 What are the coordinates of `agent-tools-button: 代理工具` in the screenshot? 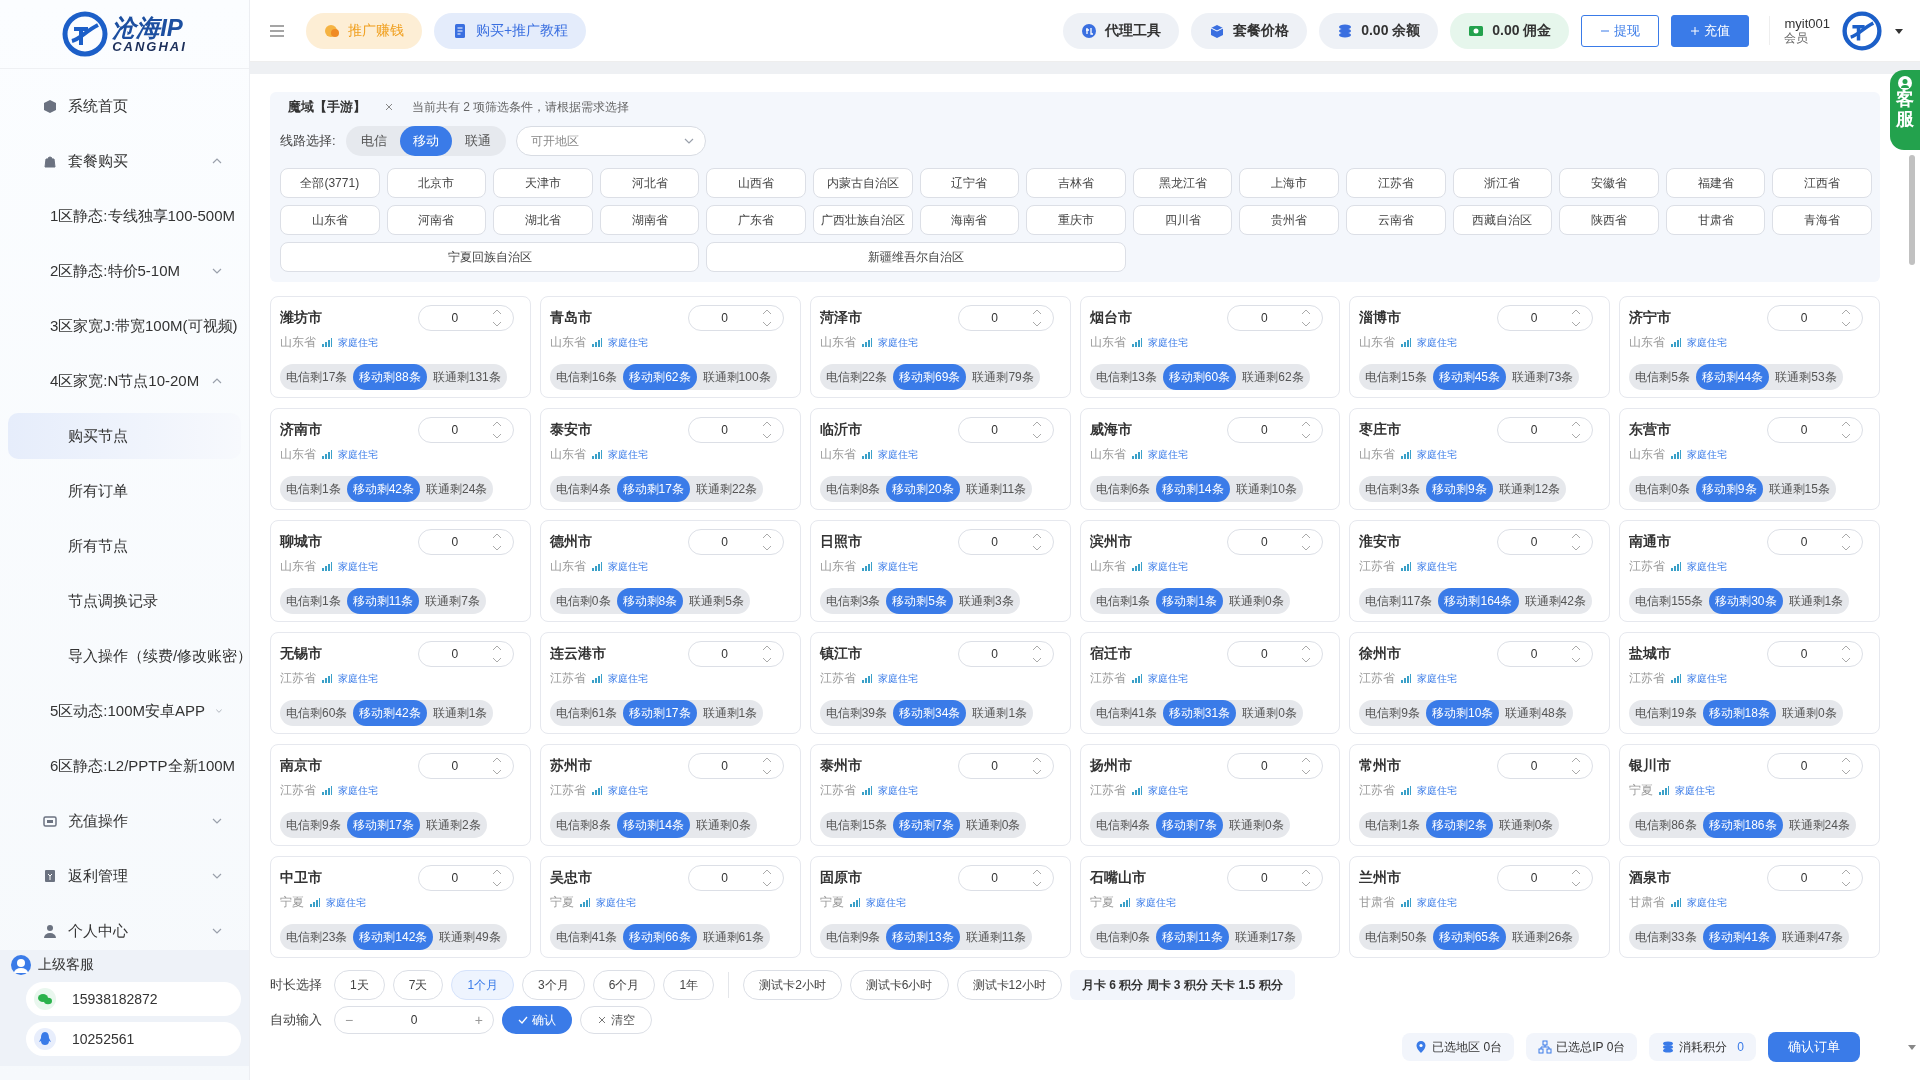 It's located at (1121, 30).